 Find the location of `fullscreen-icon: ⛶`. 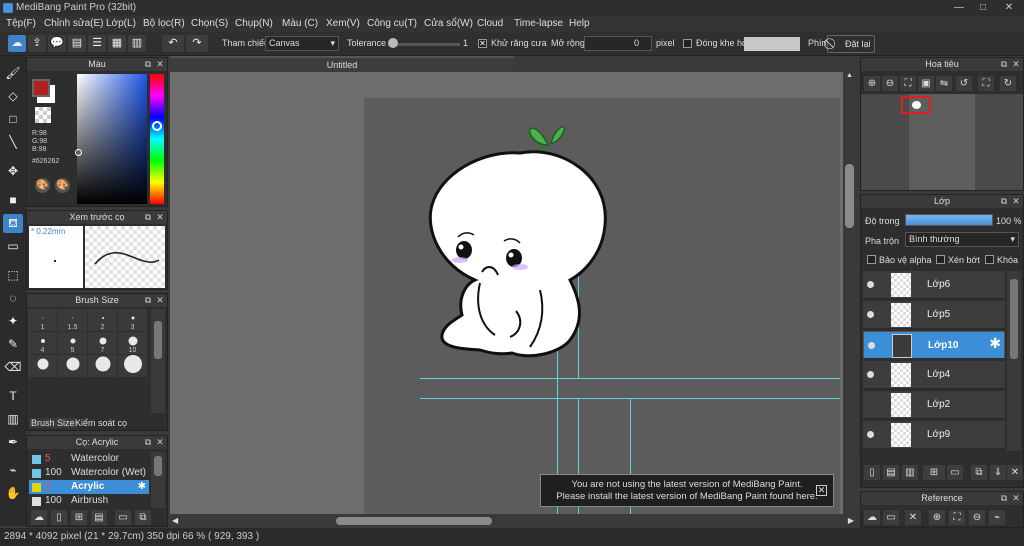

fullscreen-icon: ⛶ is located at coordinates (986, 83).